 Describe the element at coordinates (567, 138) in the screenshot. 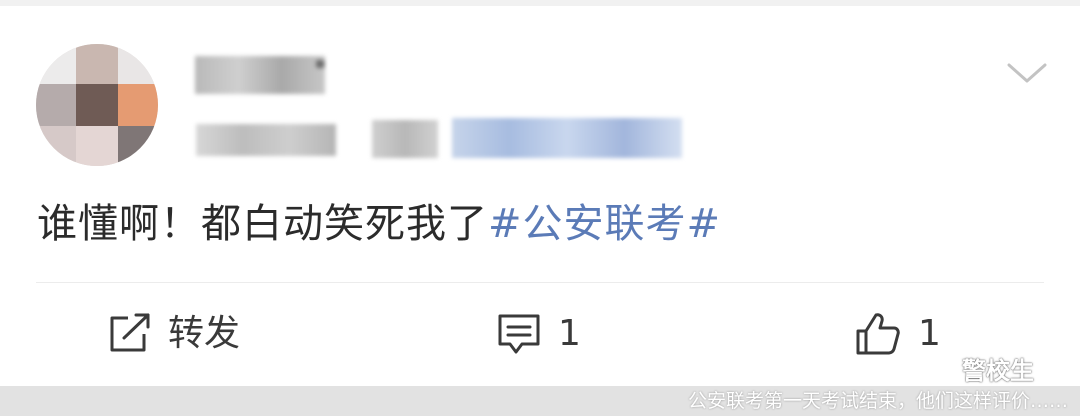

I see `post-link-blurred` at that location.